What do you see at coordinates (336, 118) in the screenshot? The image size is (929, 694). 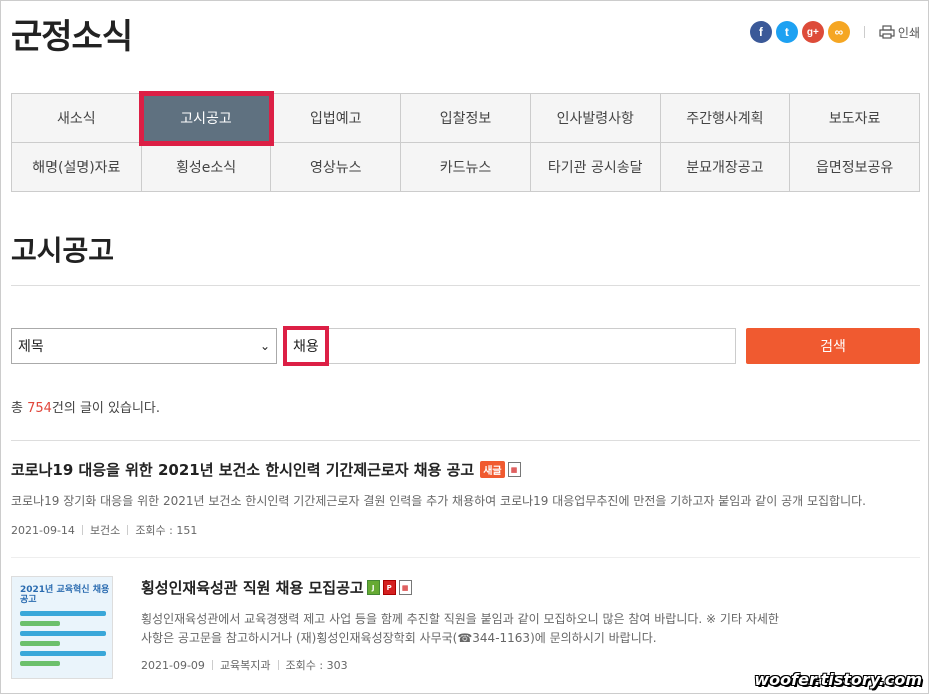 I see `nav-item-legislation: 입법예고` at bounding box center [336, 118].